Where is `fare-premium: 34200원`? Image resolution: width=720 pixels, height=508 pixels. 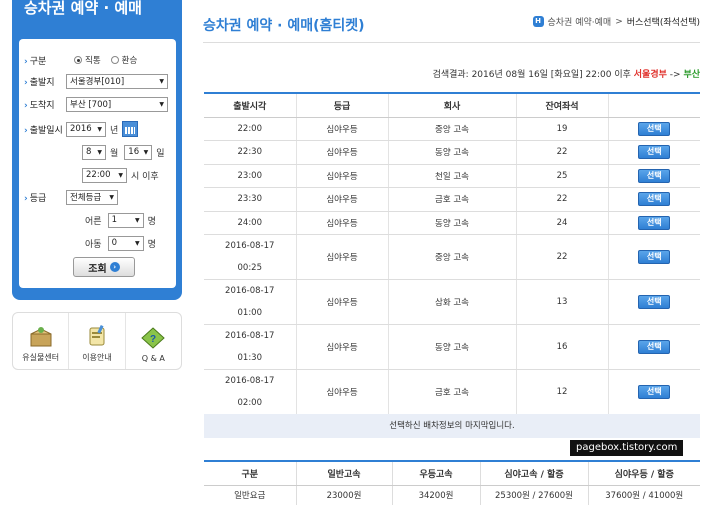 fare-premium: 34200원 is located at coordinates (436, 495).